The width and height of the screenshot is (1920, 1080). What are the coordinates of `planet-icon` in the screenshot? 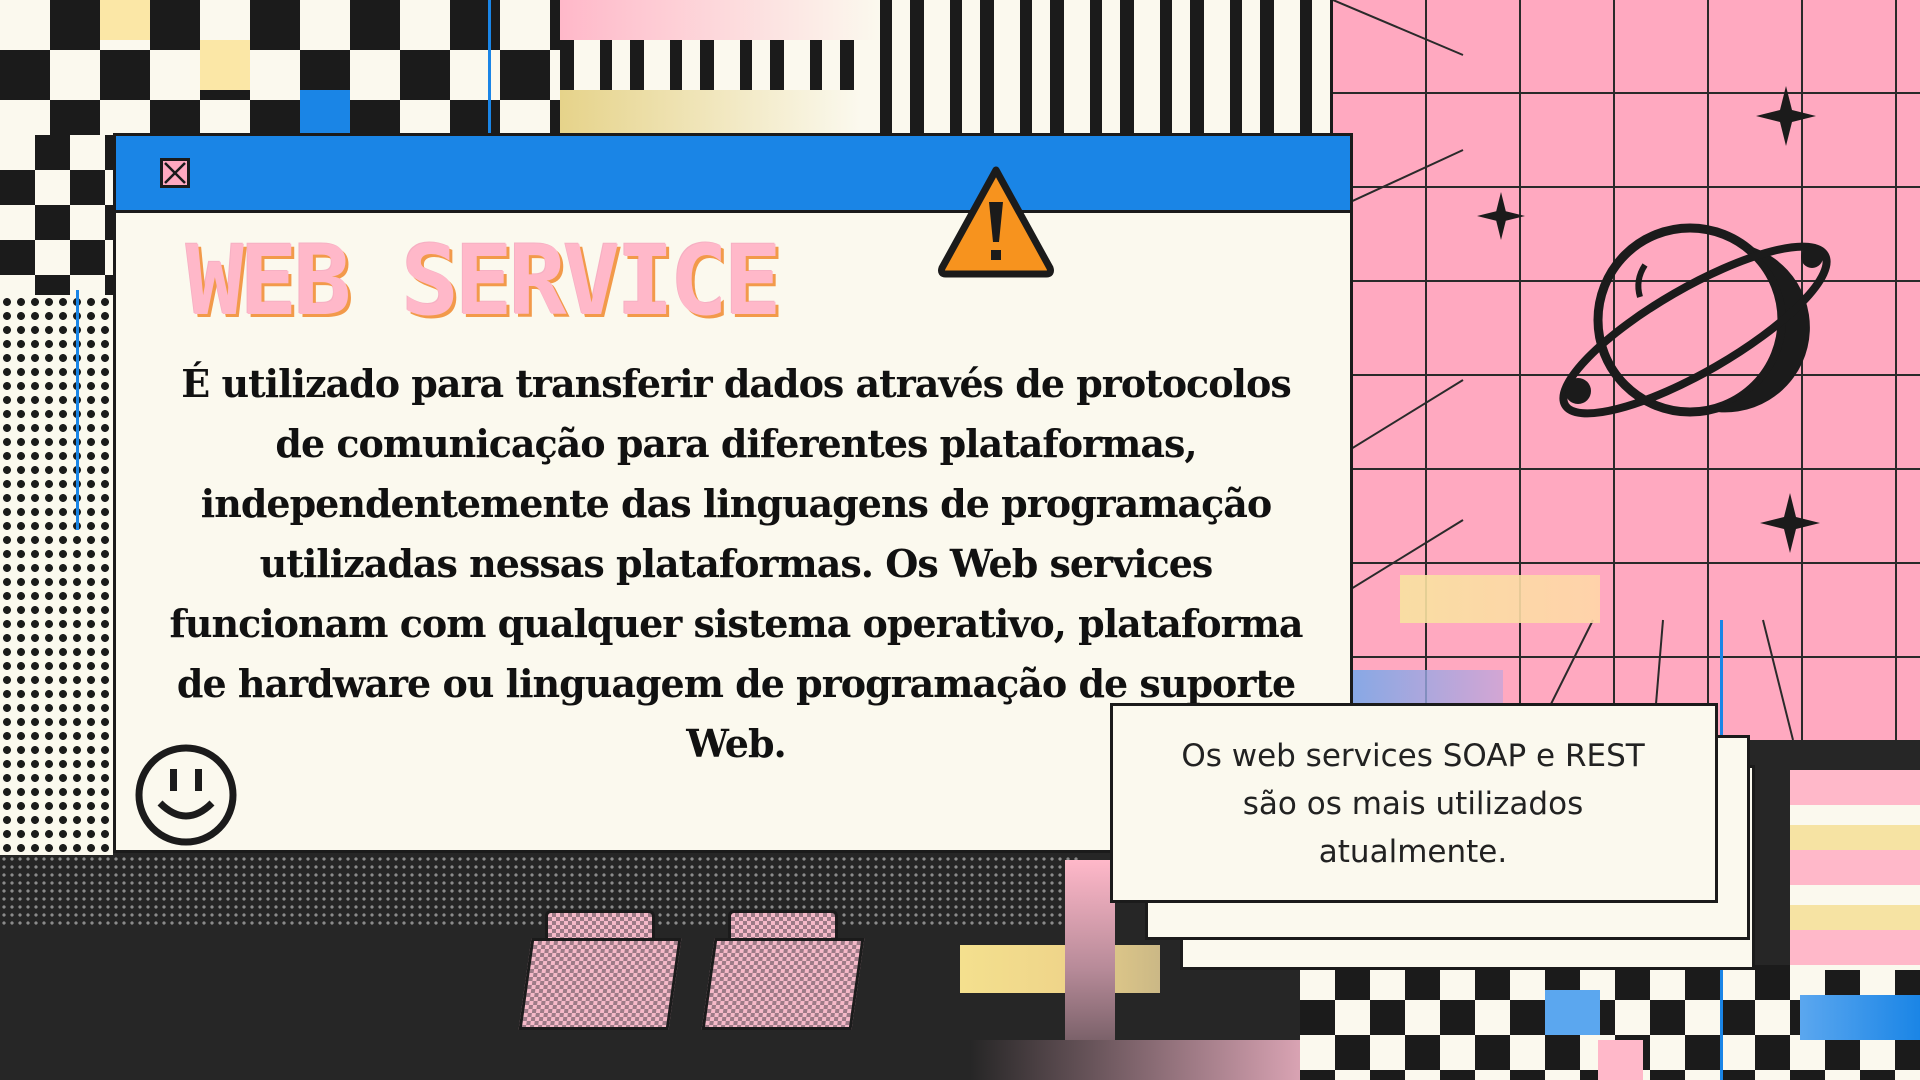 It's located at (1690, 327).